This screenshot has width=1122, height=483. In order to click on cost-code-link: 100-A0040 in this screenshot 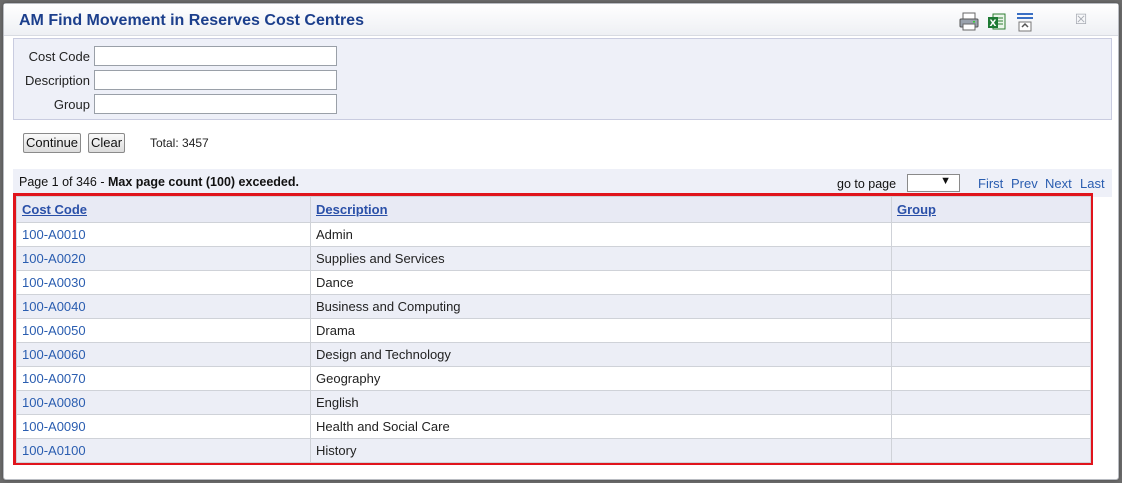, I will do `click(54, 306)`.